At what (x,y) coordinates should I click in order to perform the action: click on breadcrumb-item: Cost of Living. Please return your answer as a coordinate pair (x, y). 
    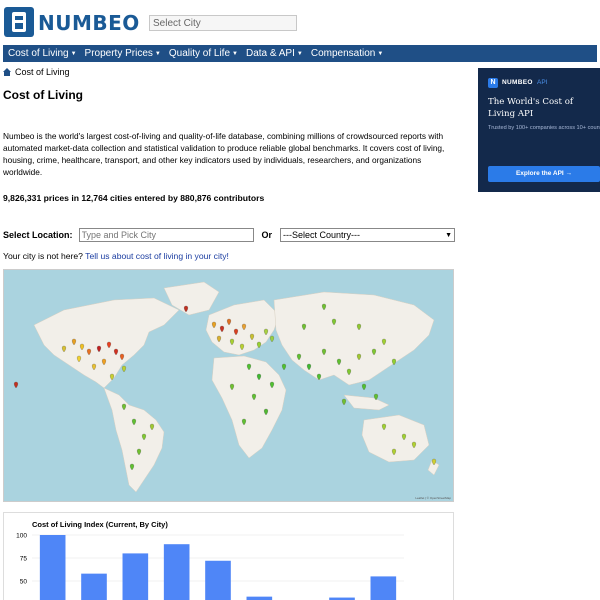
    Looking at the image, I should click on (42, 72).